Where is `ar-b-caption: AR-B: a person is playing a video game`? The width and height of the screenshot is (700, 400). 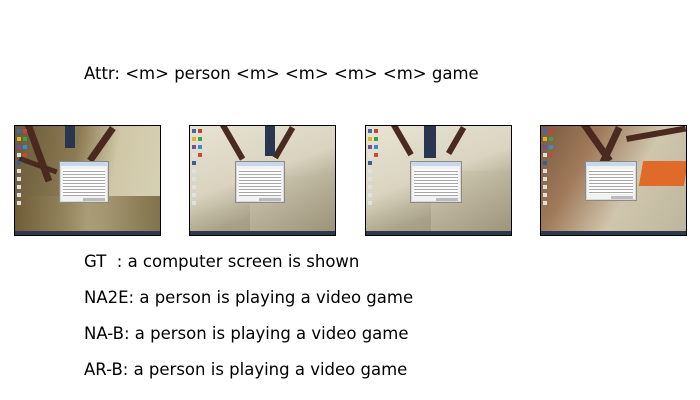 ar-b-caption: AR-B: a person is playing a video game is located at coordinates (246, 369).